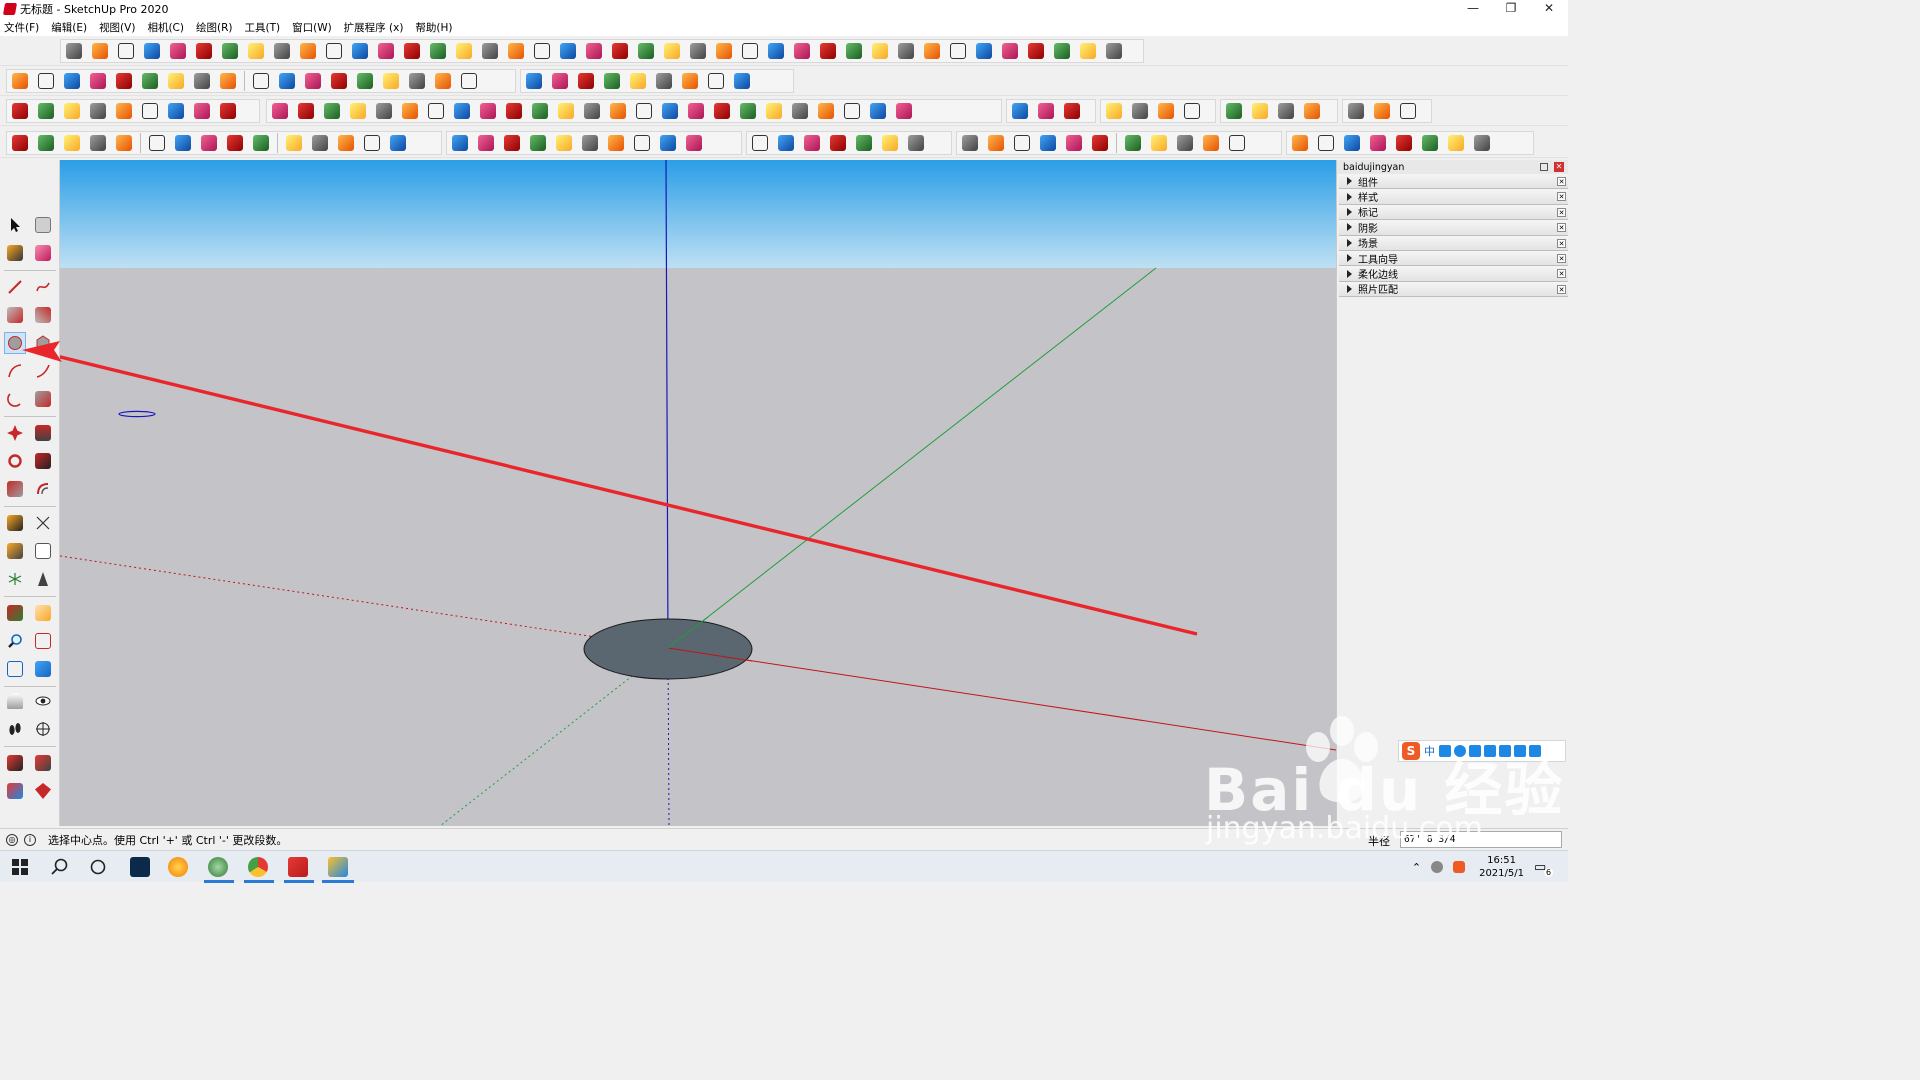  What do you see at coordinates (20, 867) in the screenshot?
I see `windows-start-icon` at bounding box center [20, 867].